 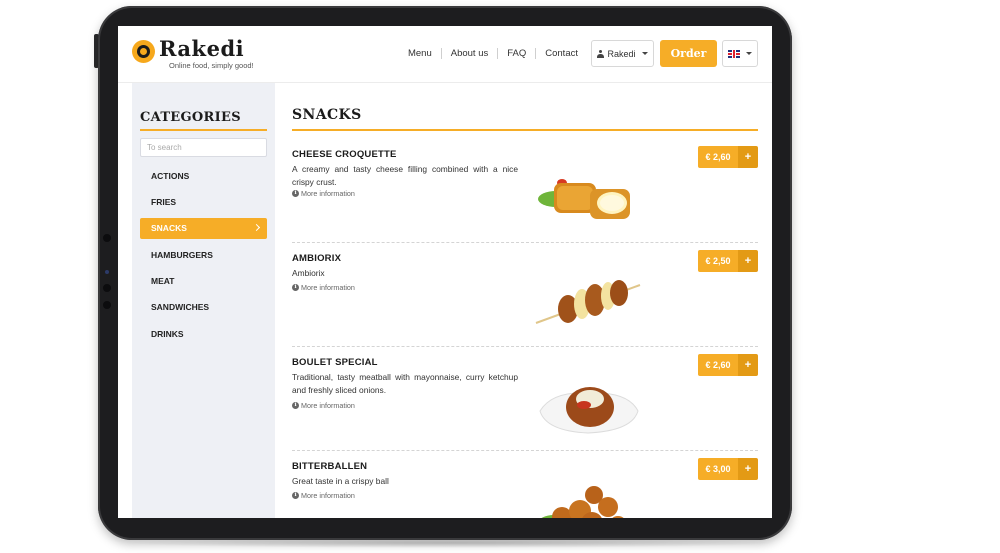 What do you see at coordinates (470, 53) in the screenshot?
I see `nav-item-about-us: About us` at bounding box center [470, 53].